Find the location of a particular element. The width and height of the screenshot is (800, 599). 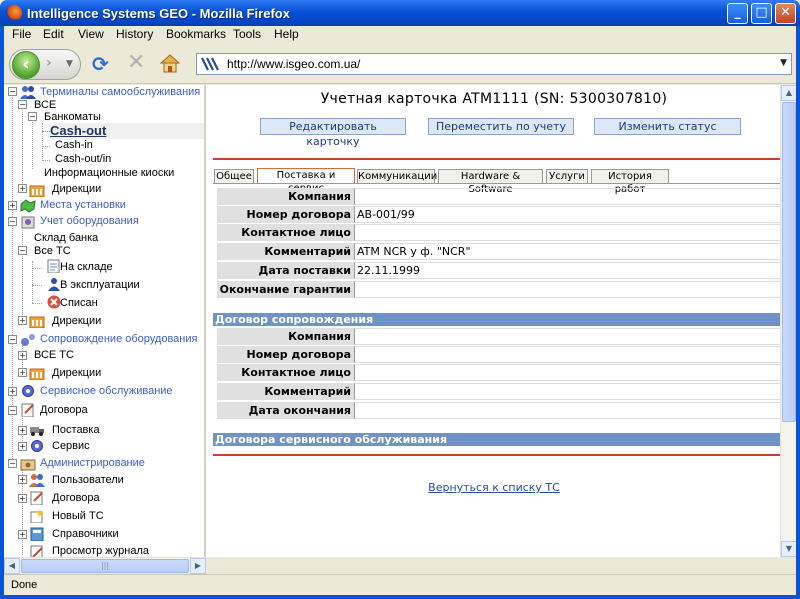

tree-item-kiosks: Информационные киоски is located at coordinates (109, 173).